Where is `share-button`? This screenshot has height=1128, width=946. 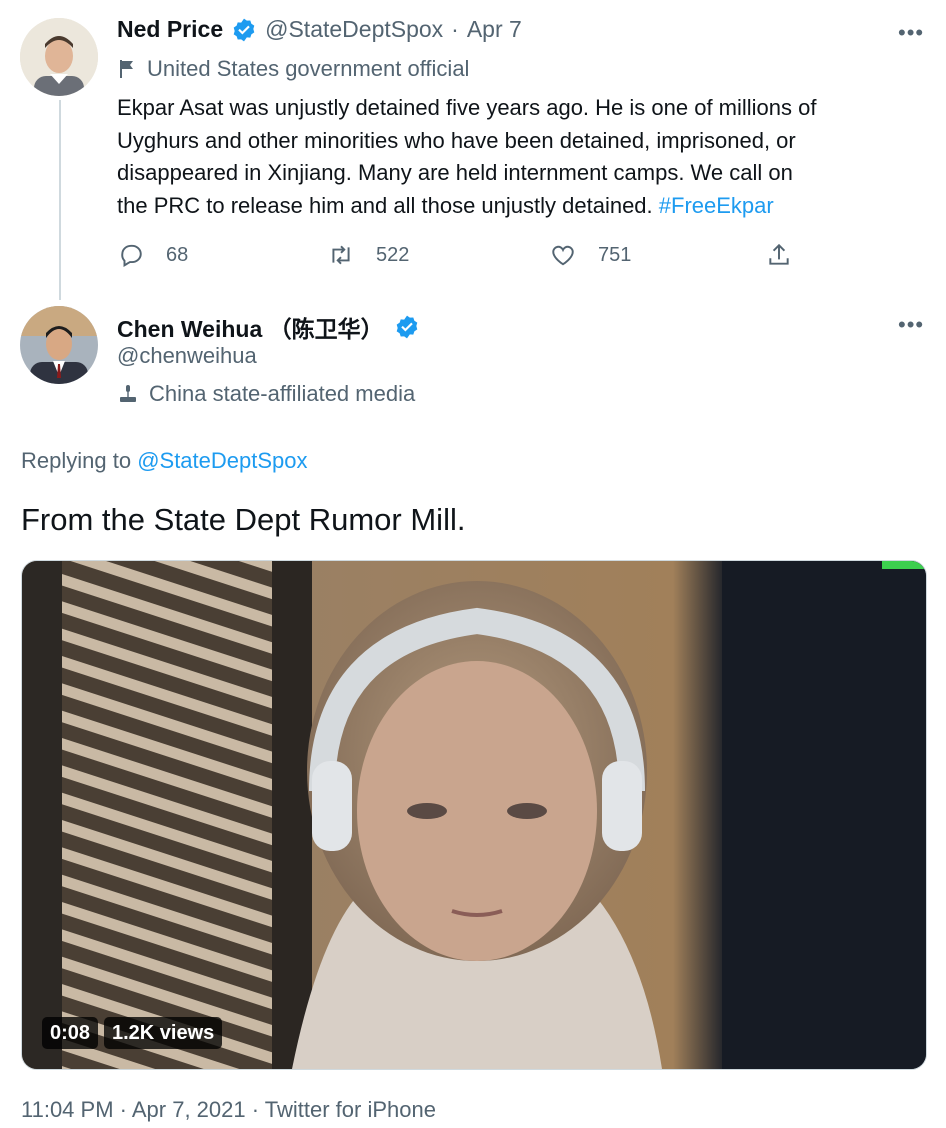
share-button is located at coordinates (779, 255).